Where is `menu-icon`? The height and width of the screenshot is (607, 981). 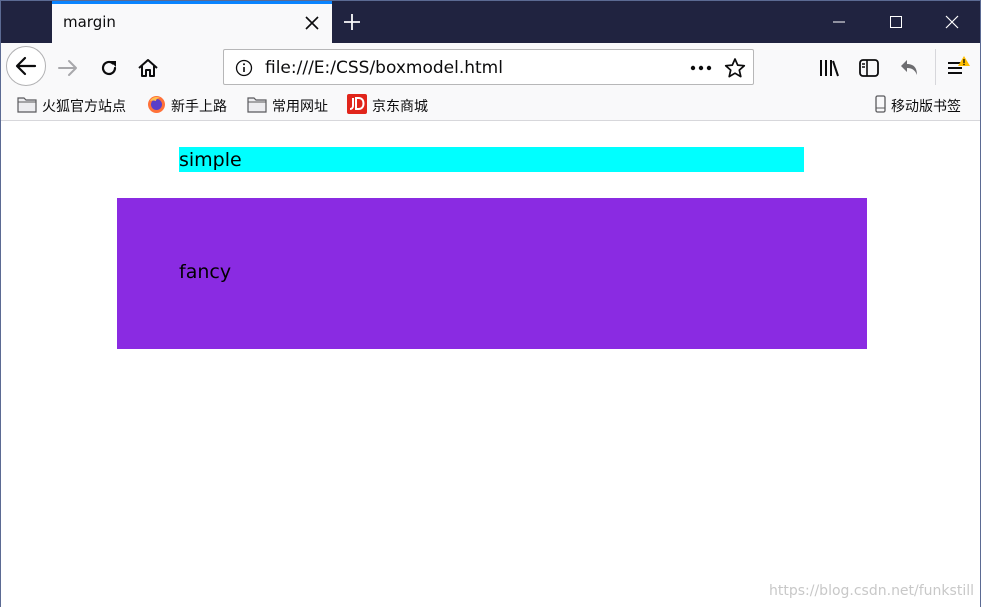 menu-icon is located at coordinates (957, 68).